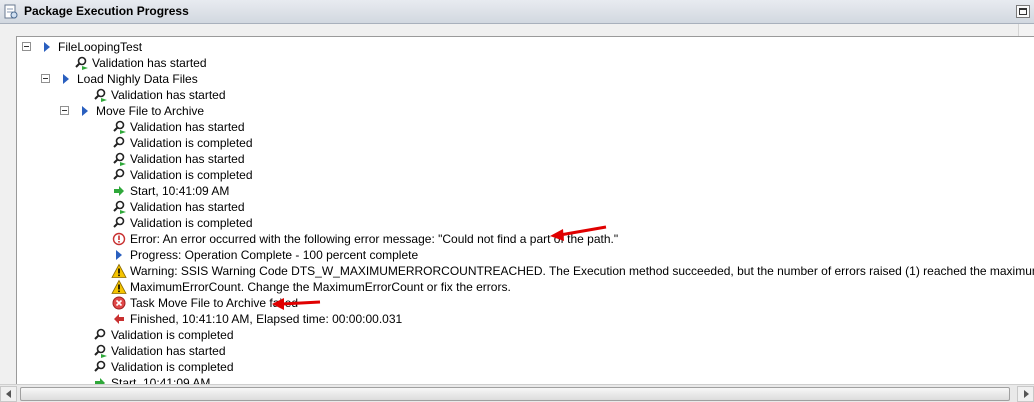  What do you see at coordinates (525, 191) in the screenshot?
I see `tree-item: Start, 10:41:09 AM` at bounding box center [525, 191].